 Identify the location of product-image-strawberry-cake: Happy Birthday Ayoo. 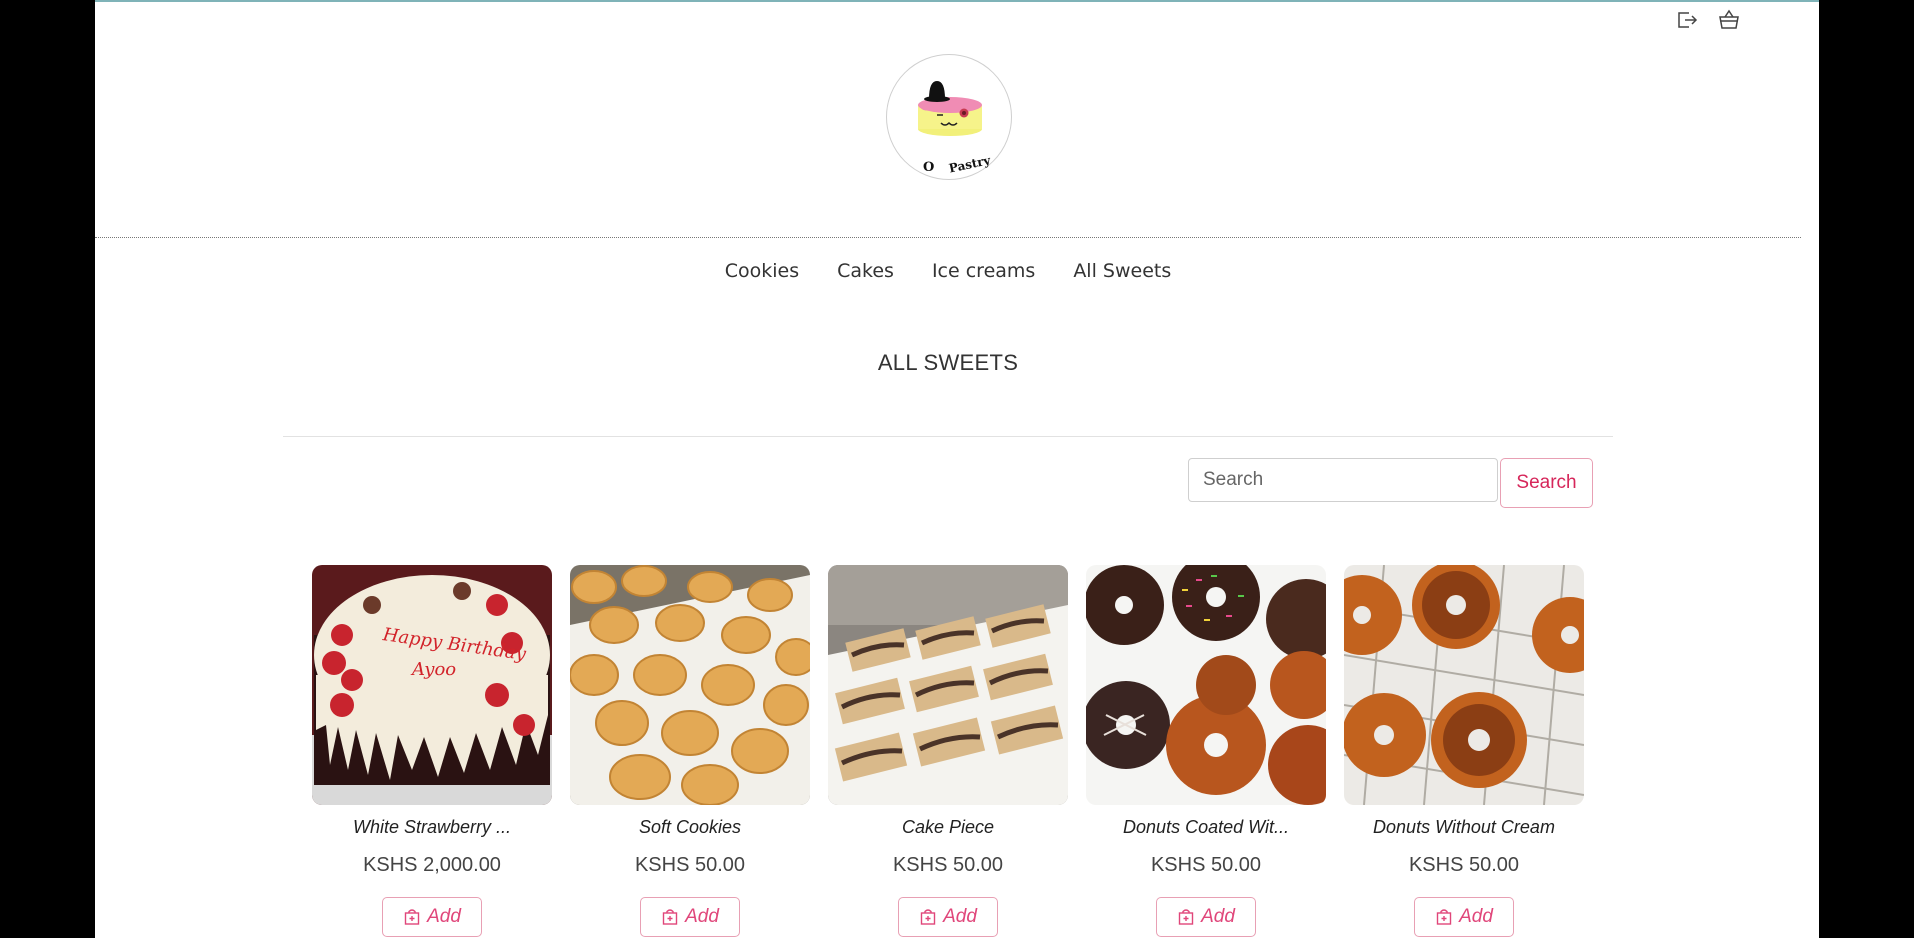
(432, 685).